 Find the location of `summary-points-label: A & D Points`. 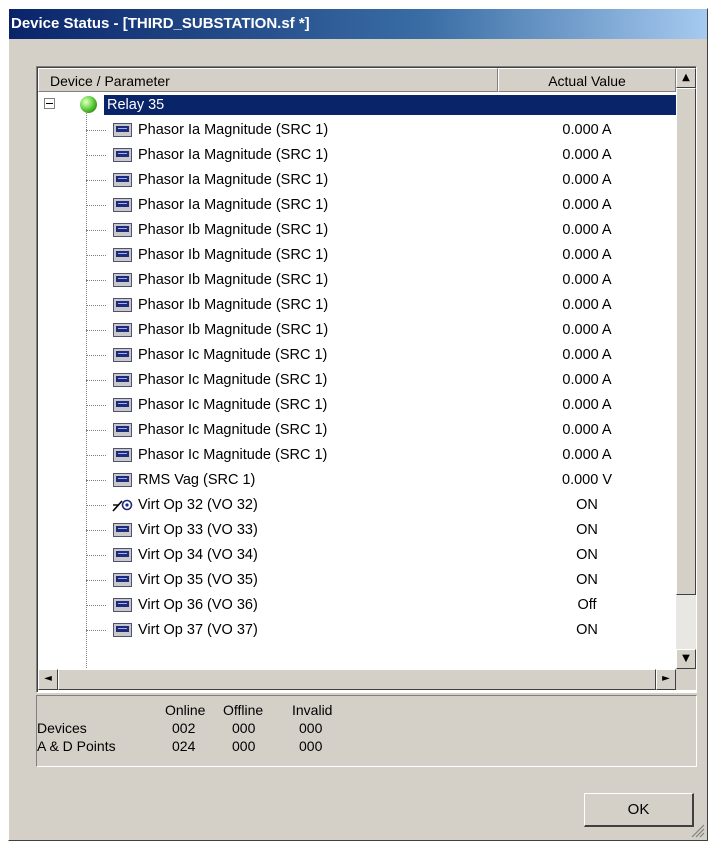

summary-points-label: A & D Points is located at coordinates (76, 746).